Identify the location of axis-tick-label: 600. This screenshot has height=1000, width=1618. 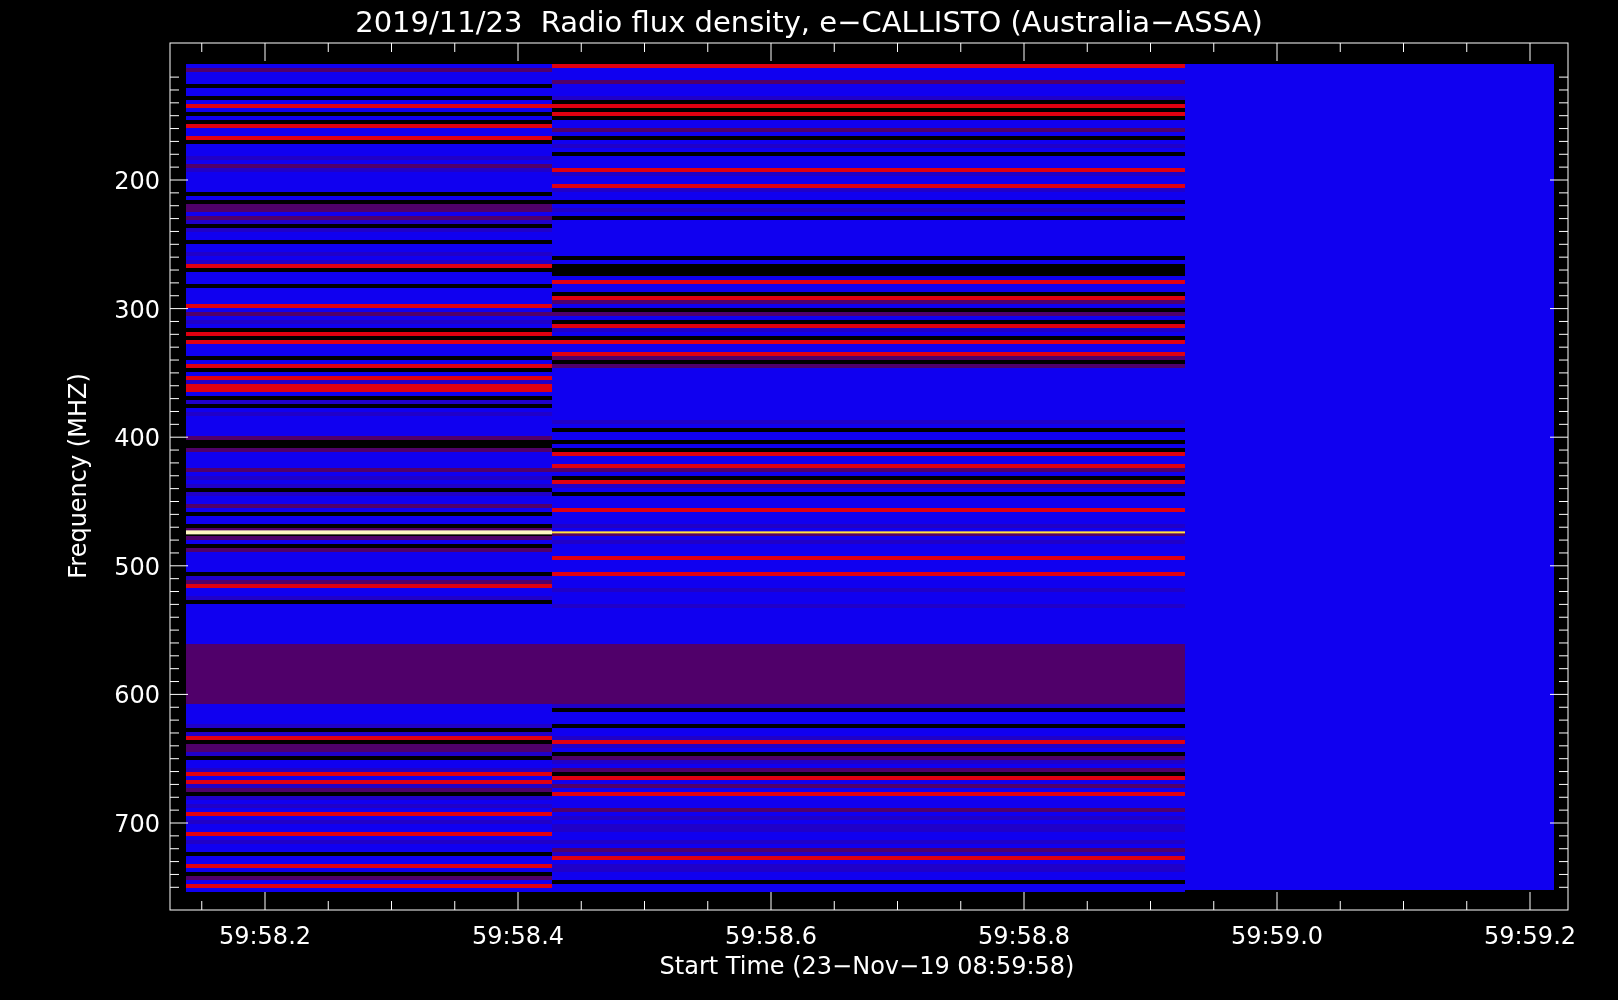
(137, 695).